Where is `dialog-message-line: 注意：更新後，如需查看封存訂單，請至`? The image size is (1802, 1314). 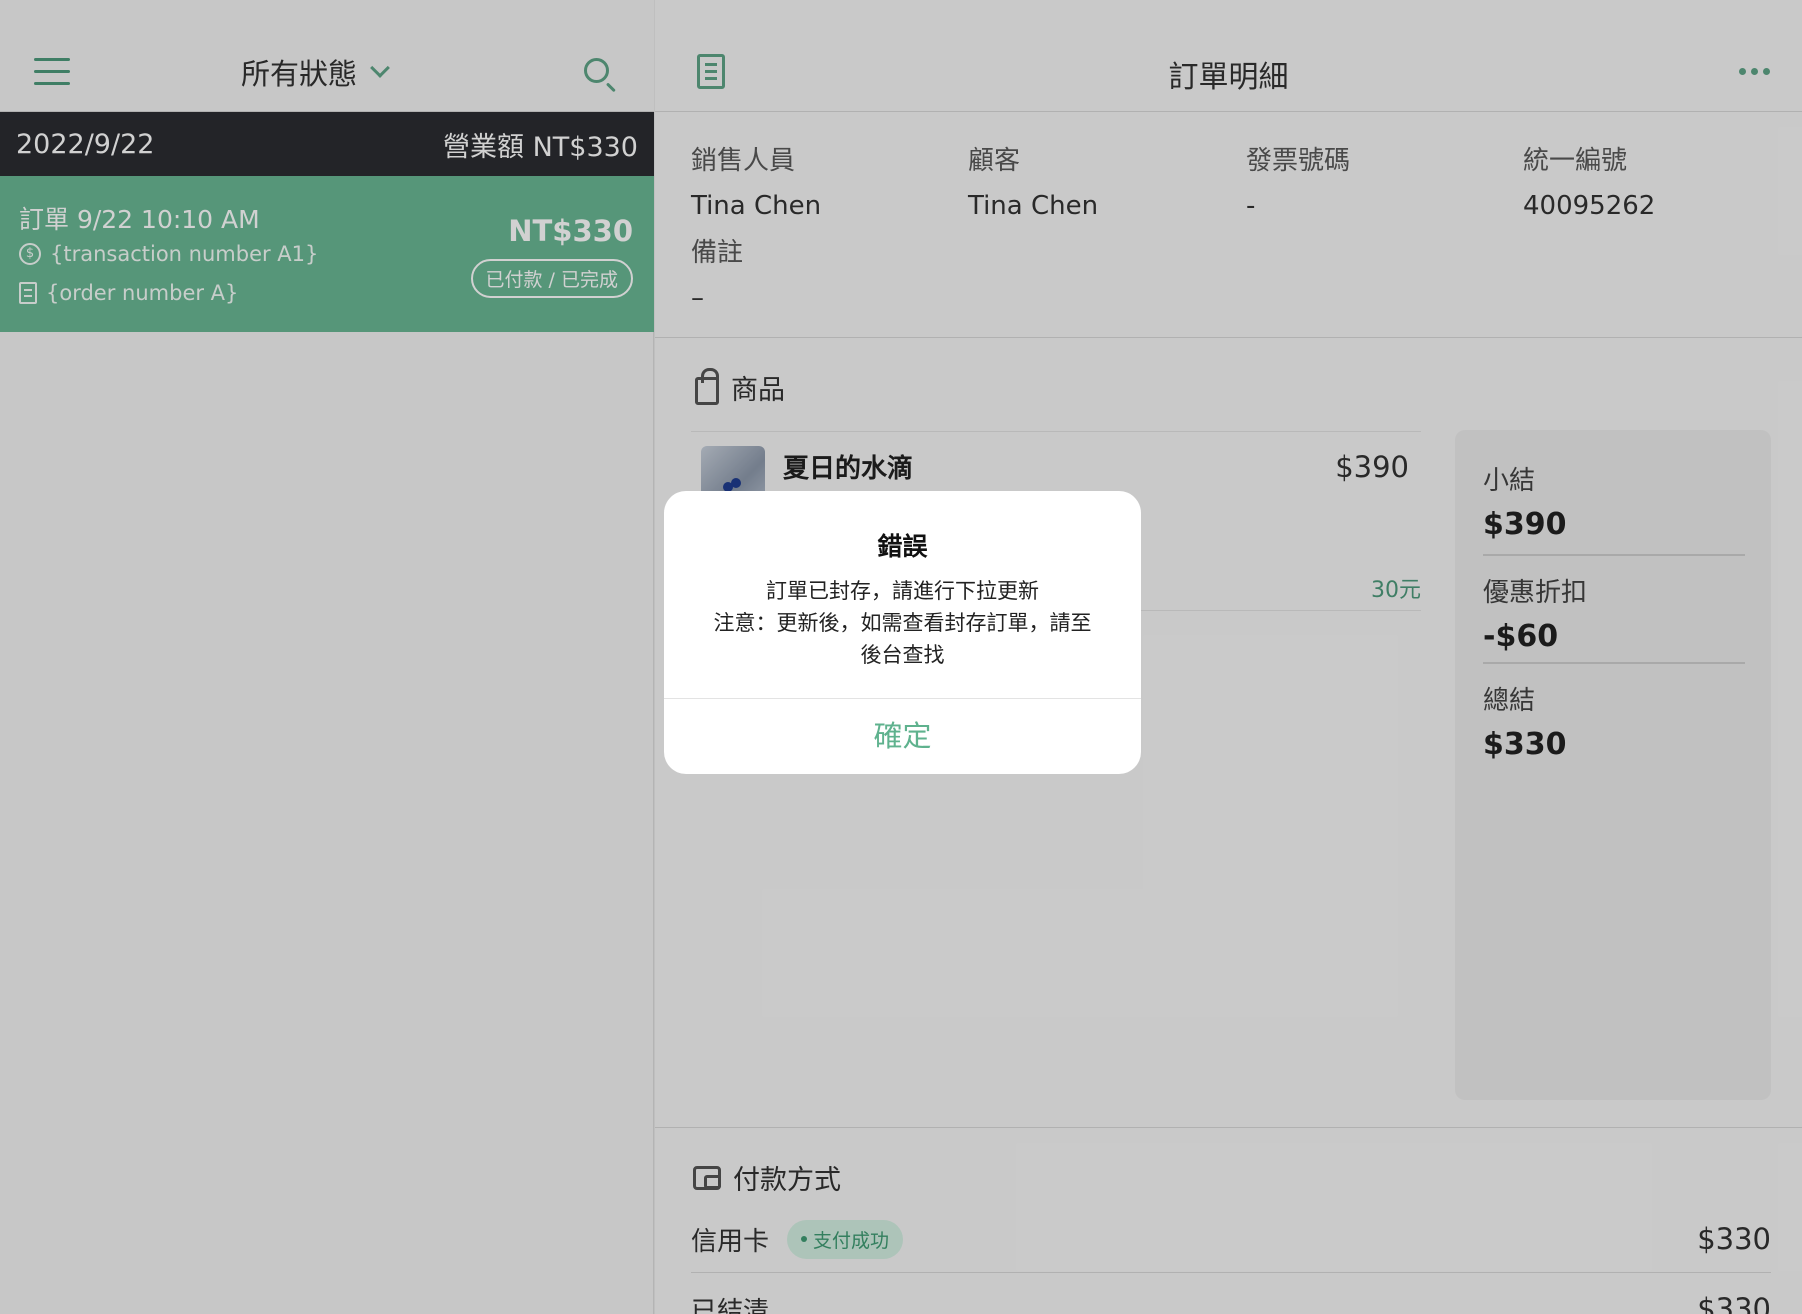
dialog-message-line: 注意：更新後，如需查看封存訂單，請至 is located at coordinates (902, 623).